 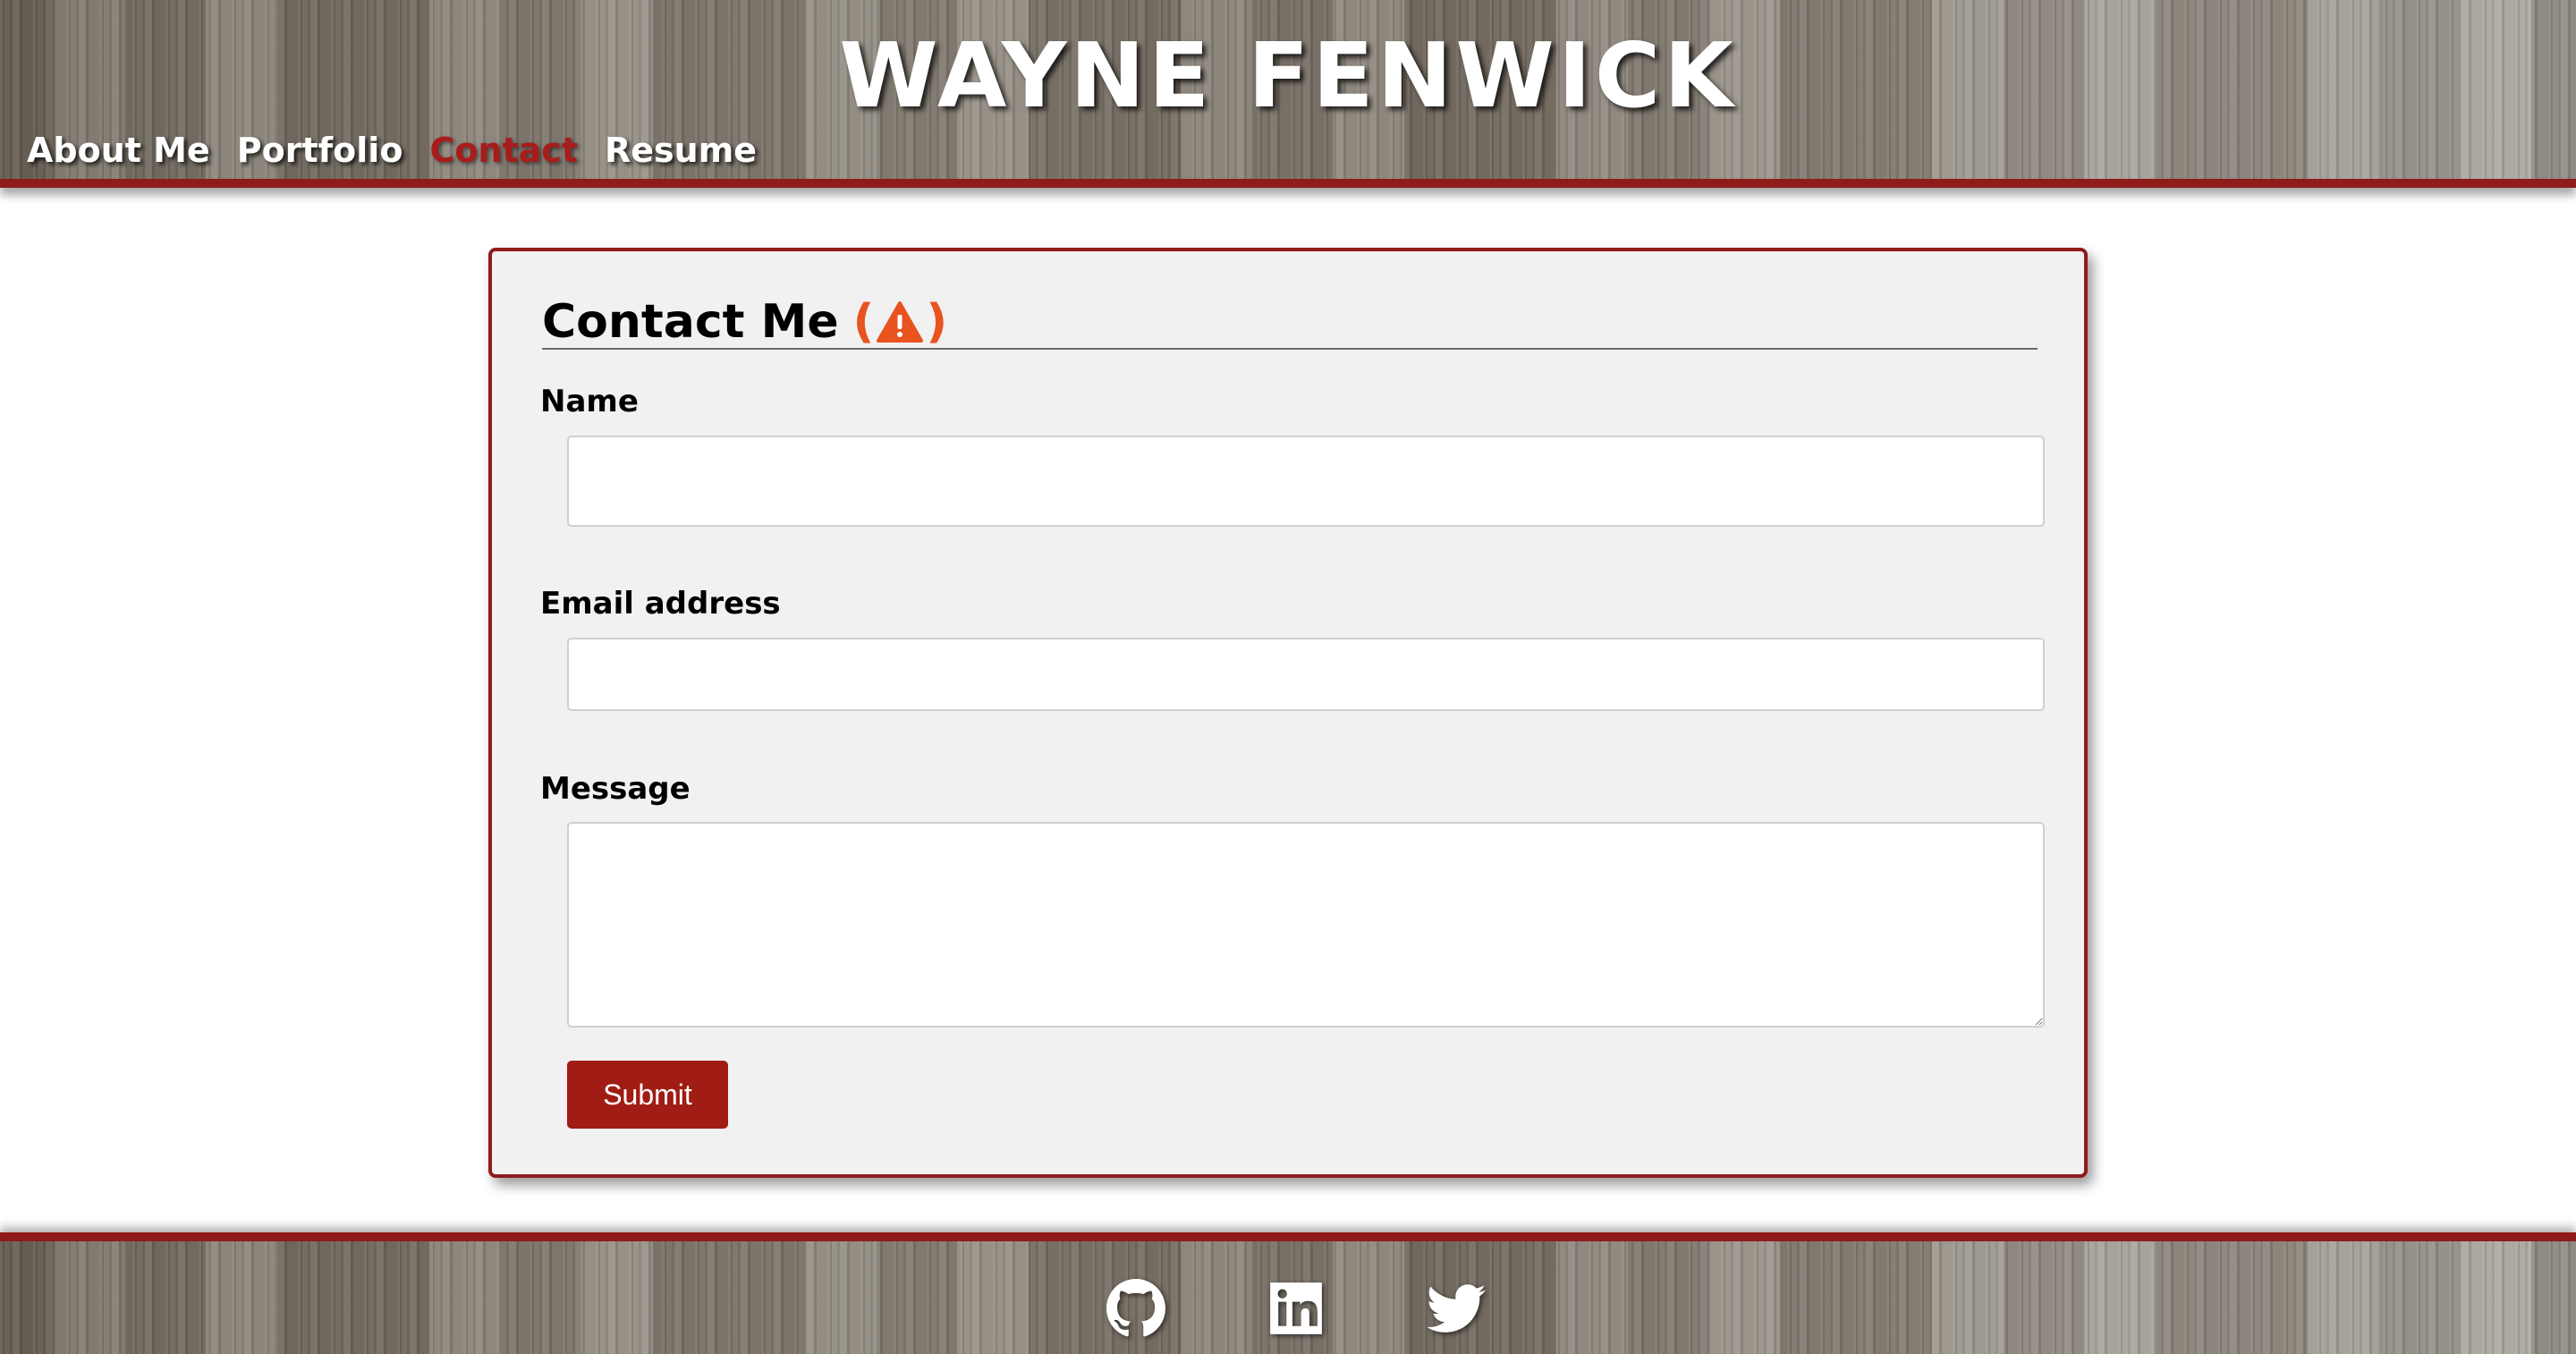 What do you see at coordinates (937, 322) in the screenshot?
I see `warning-close-paren: )` at bounding box center [937, 322].